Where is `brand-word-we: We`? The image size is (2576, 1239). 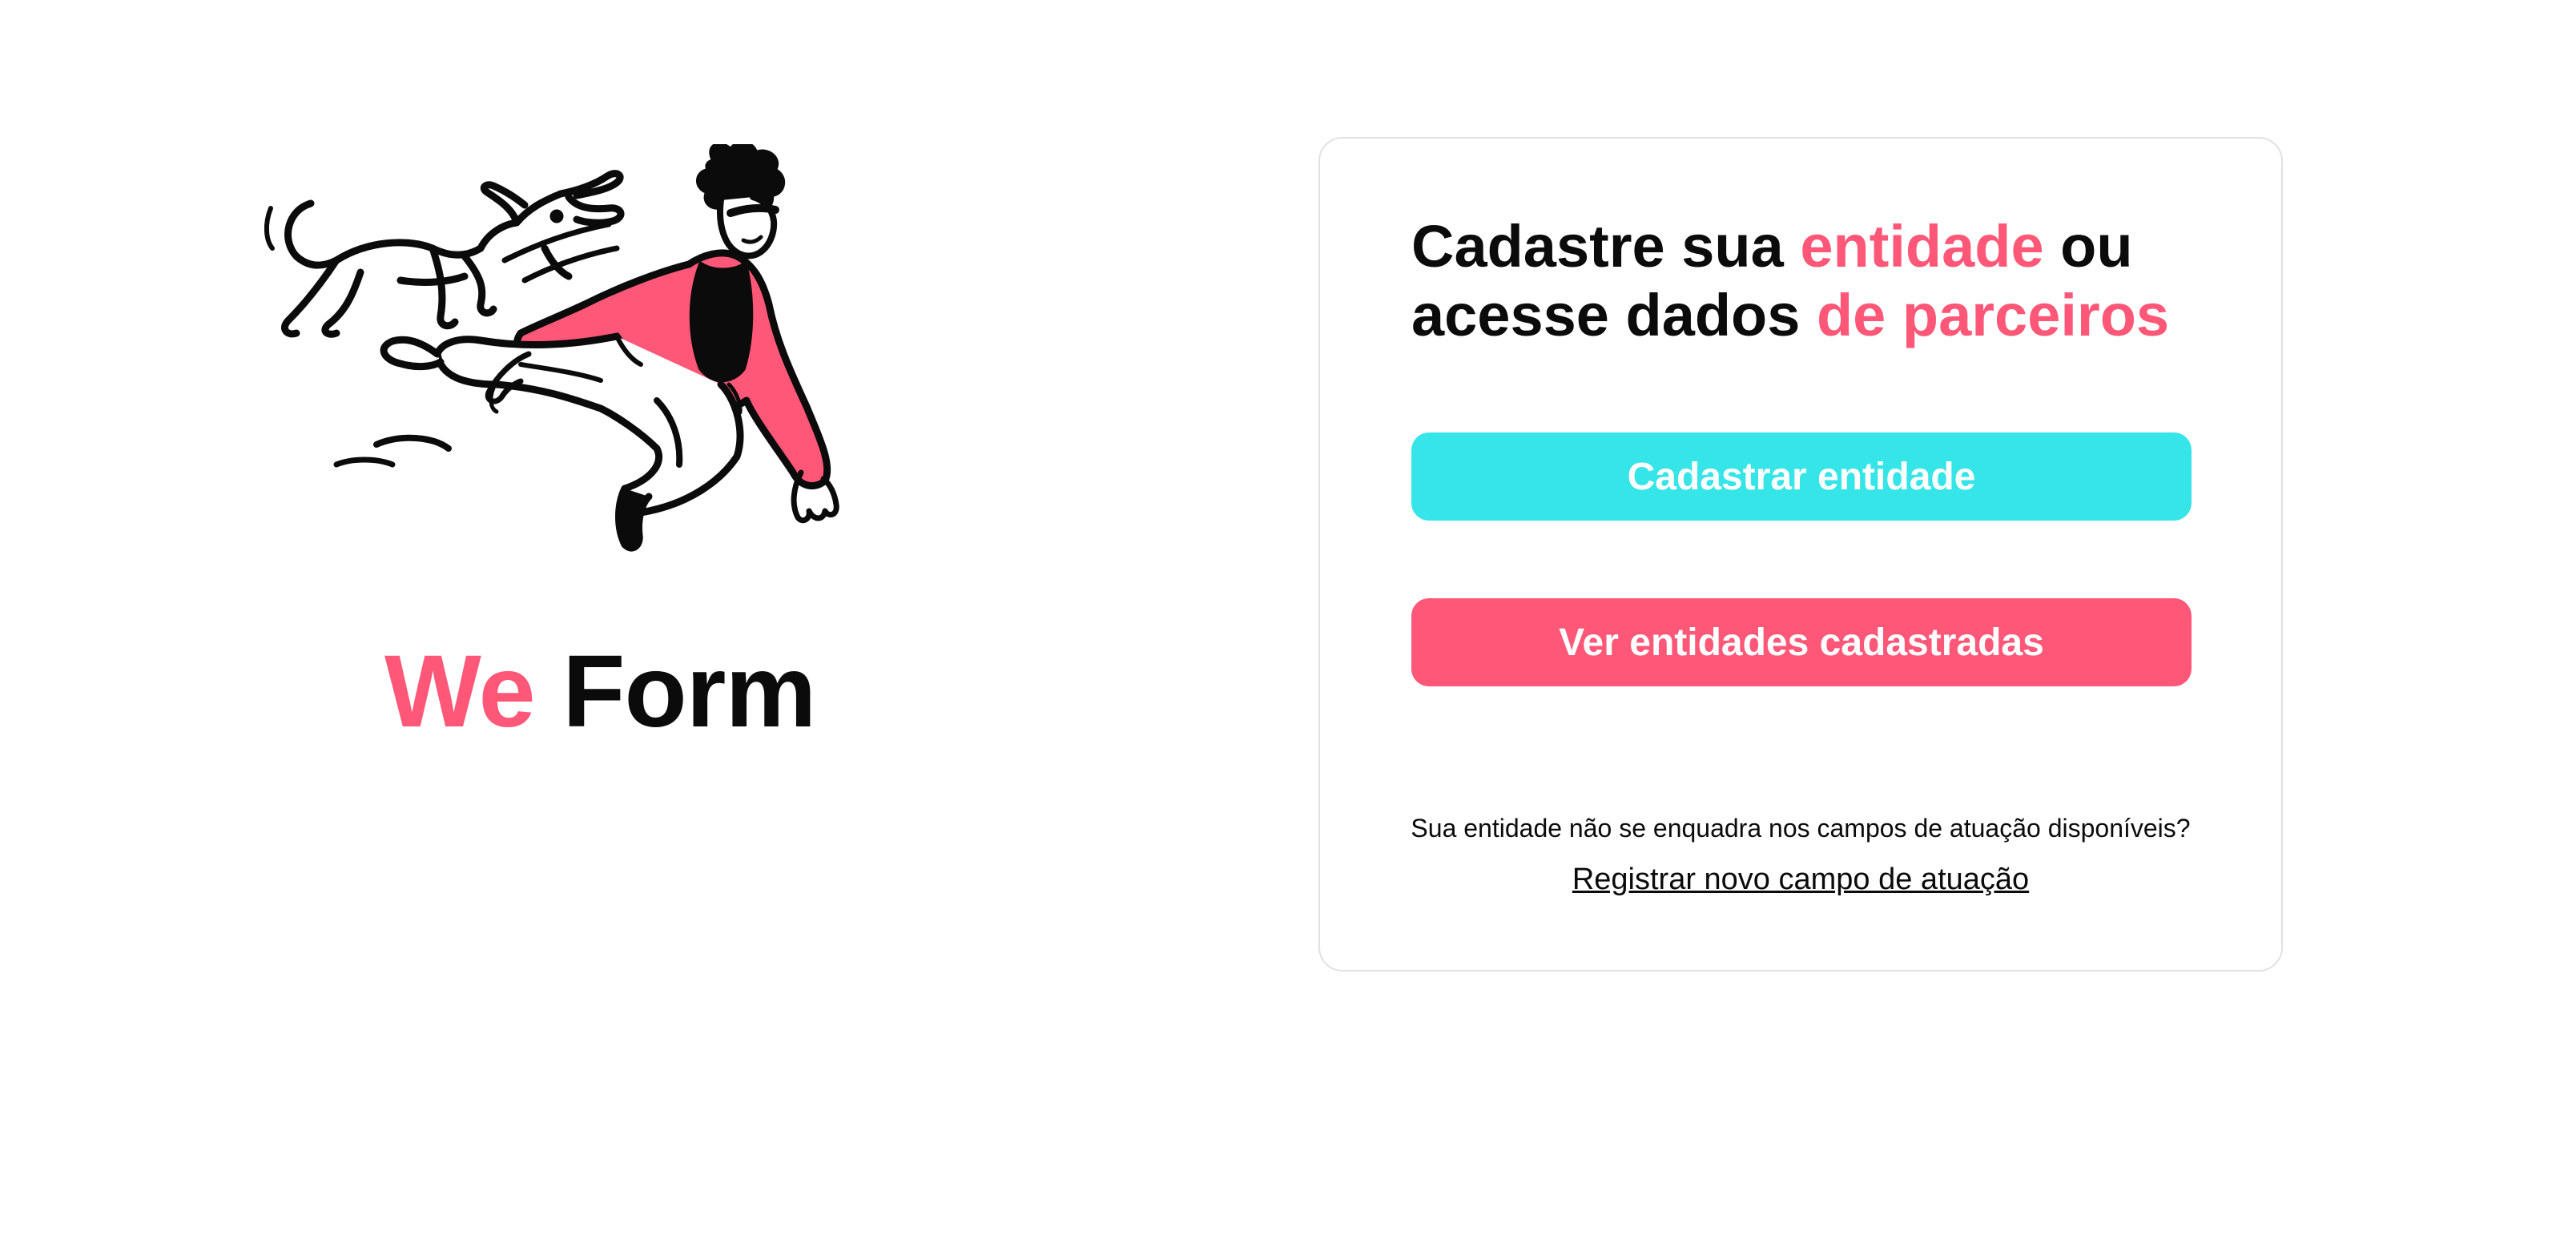
brand-word-we: We is located at coordinates (460, 691).